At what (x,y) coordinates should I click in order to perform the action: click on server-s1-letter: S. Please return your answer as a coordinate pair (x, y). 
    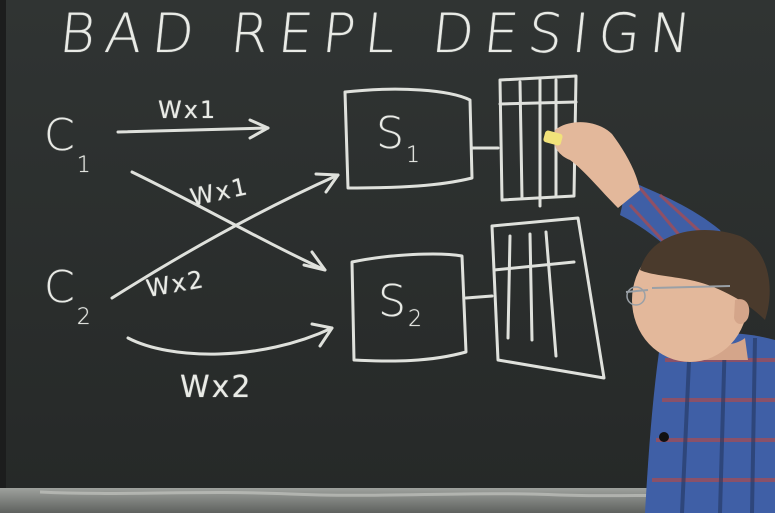
    Looking at the image, I should click on (391, 133).